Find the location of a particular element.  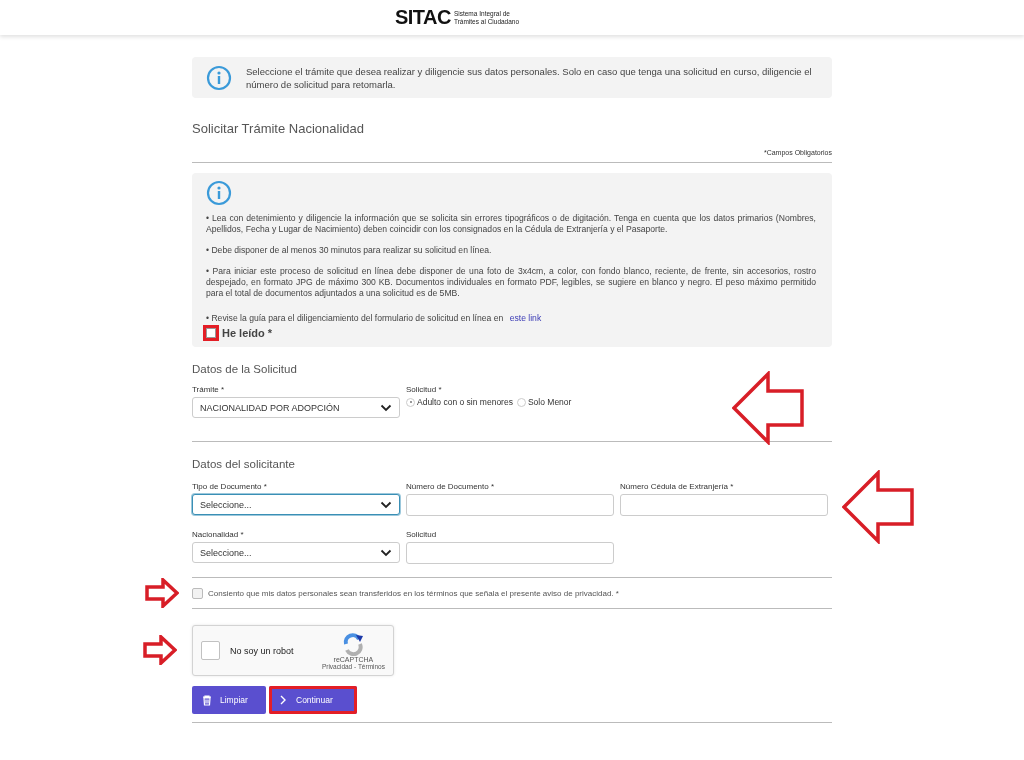

field-label: Trámite * is located at coordinates (209, 389).